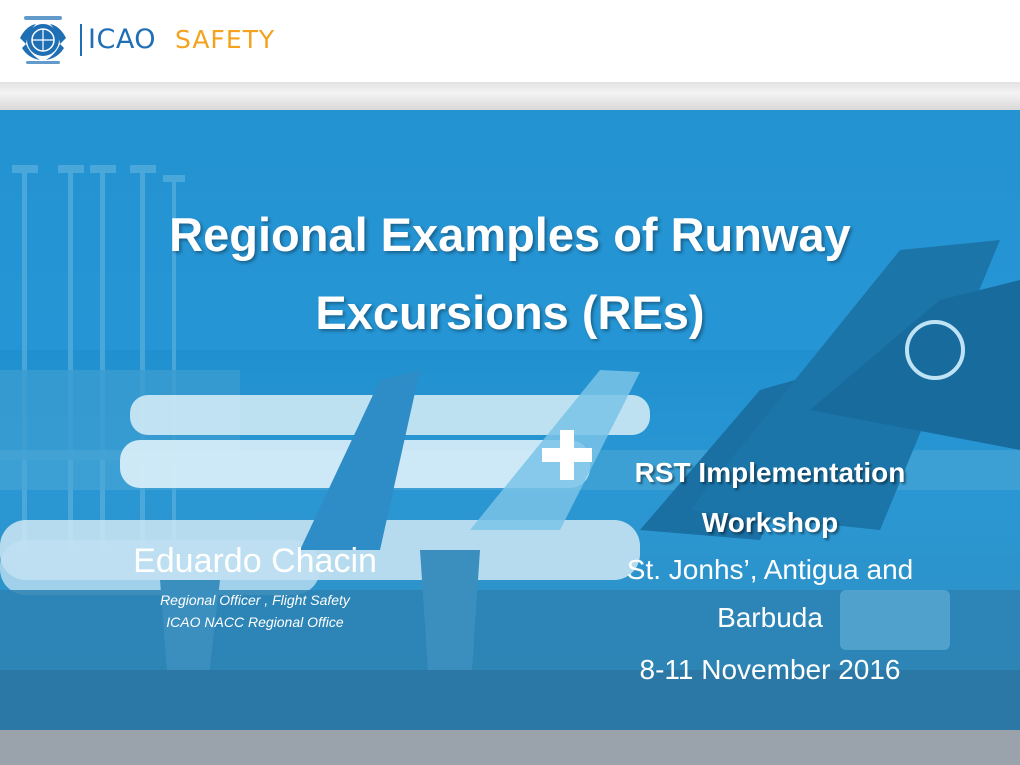  I want to click on header-divider-strip, so click(510, 96).